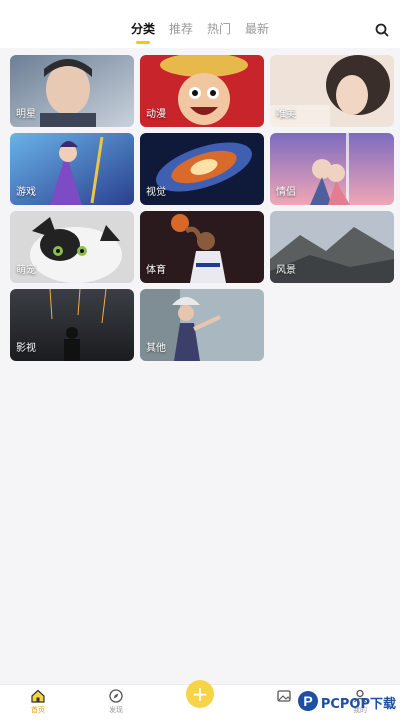  I want to click on search-icon, so click(382, 30).